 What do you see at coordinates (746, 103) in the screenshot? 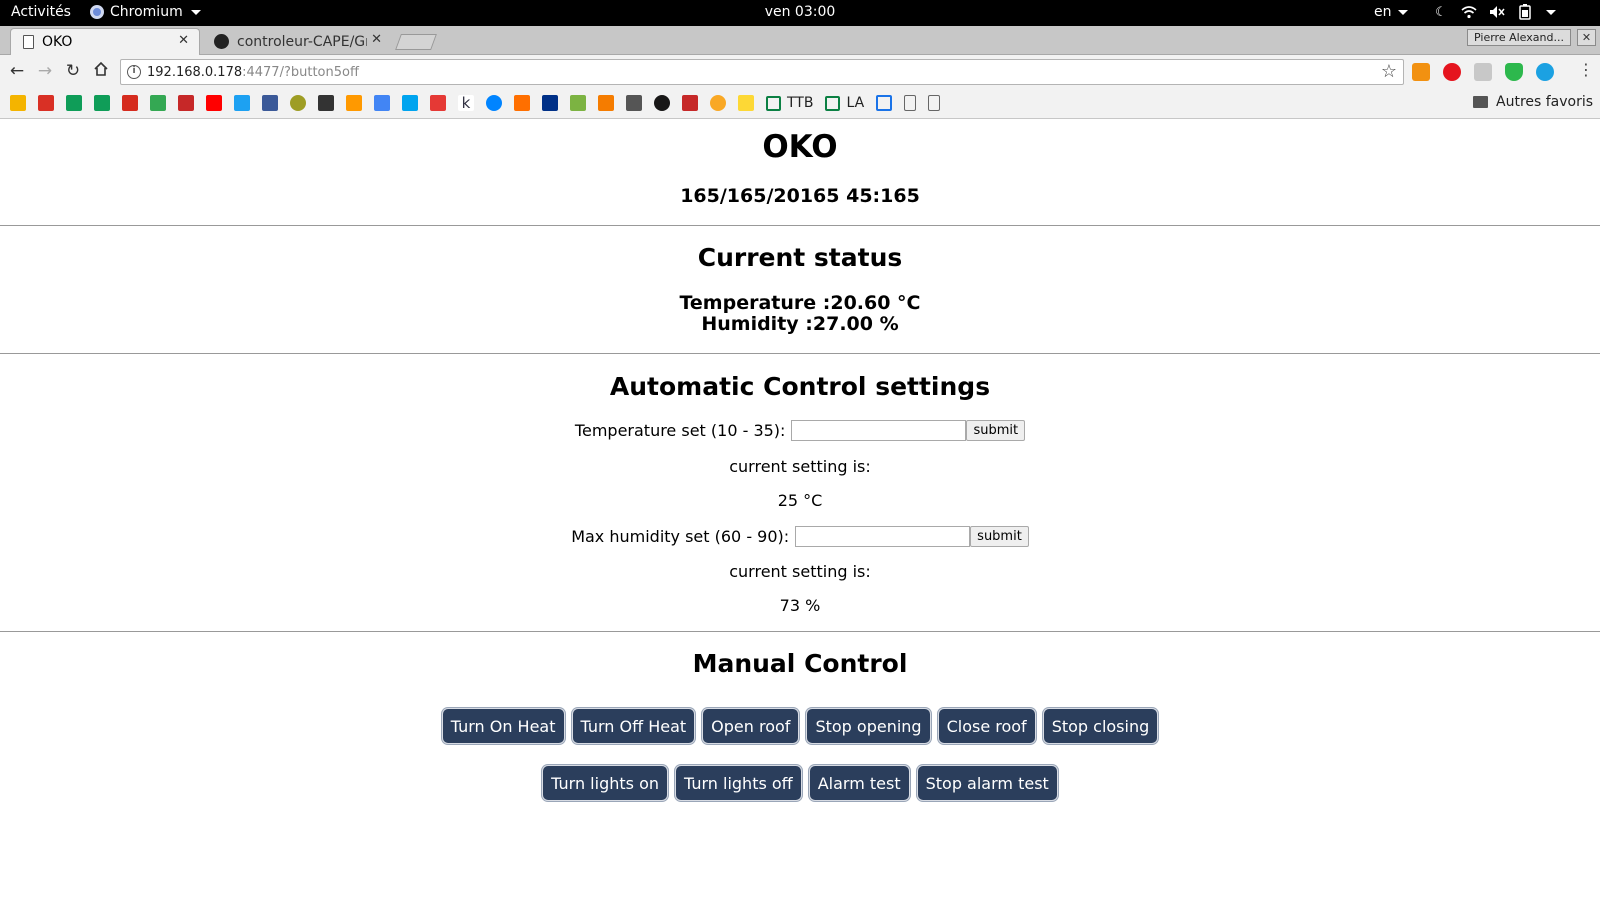
I see `yellow-bookmark-icon` at bounding box center [746, 103].